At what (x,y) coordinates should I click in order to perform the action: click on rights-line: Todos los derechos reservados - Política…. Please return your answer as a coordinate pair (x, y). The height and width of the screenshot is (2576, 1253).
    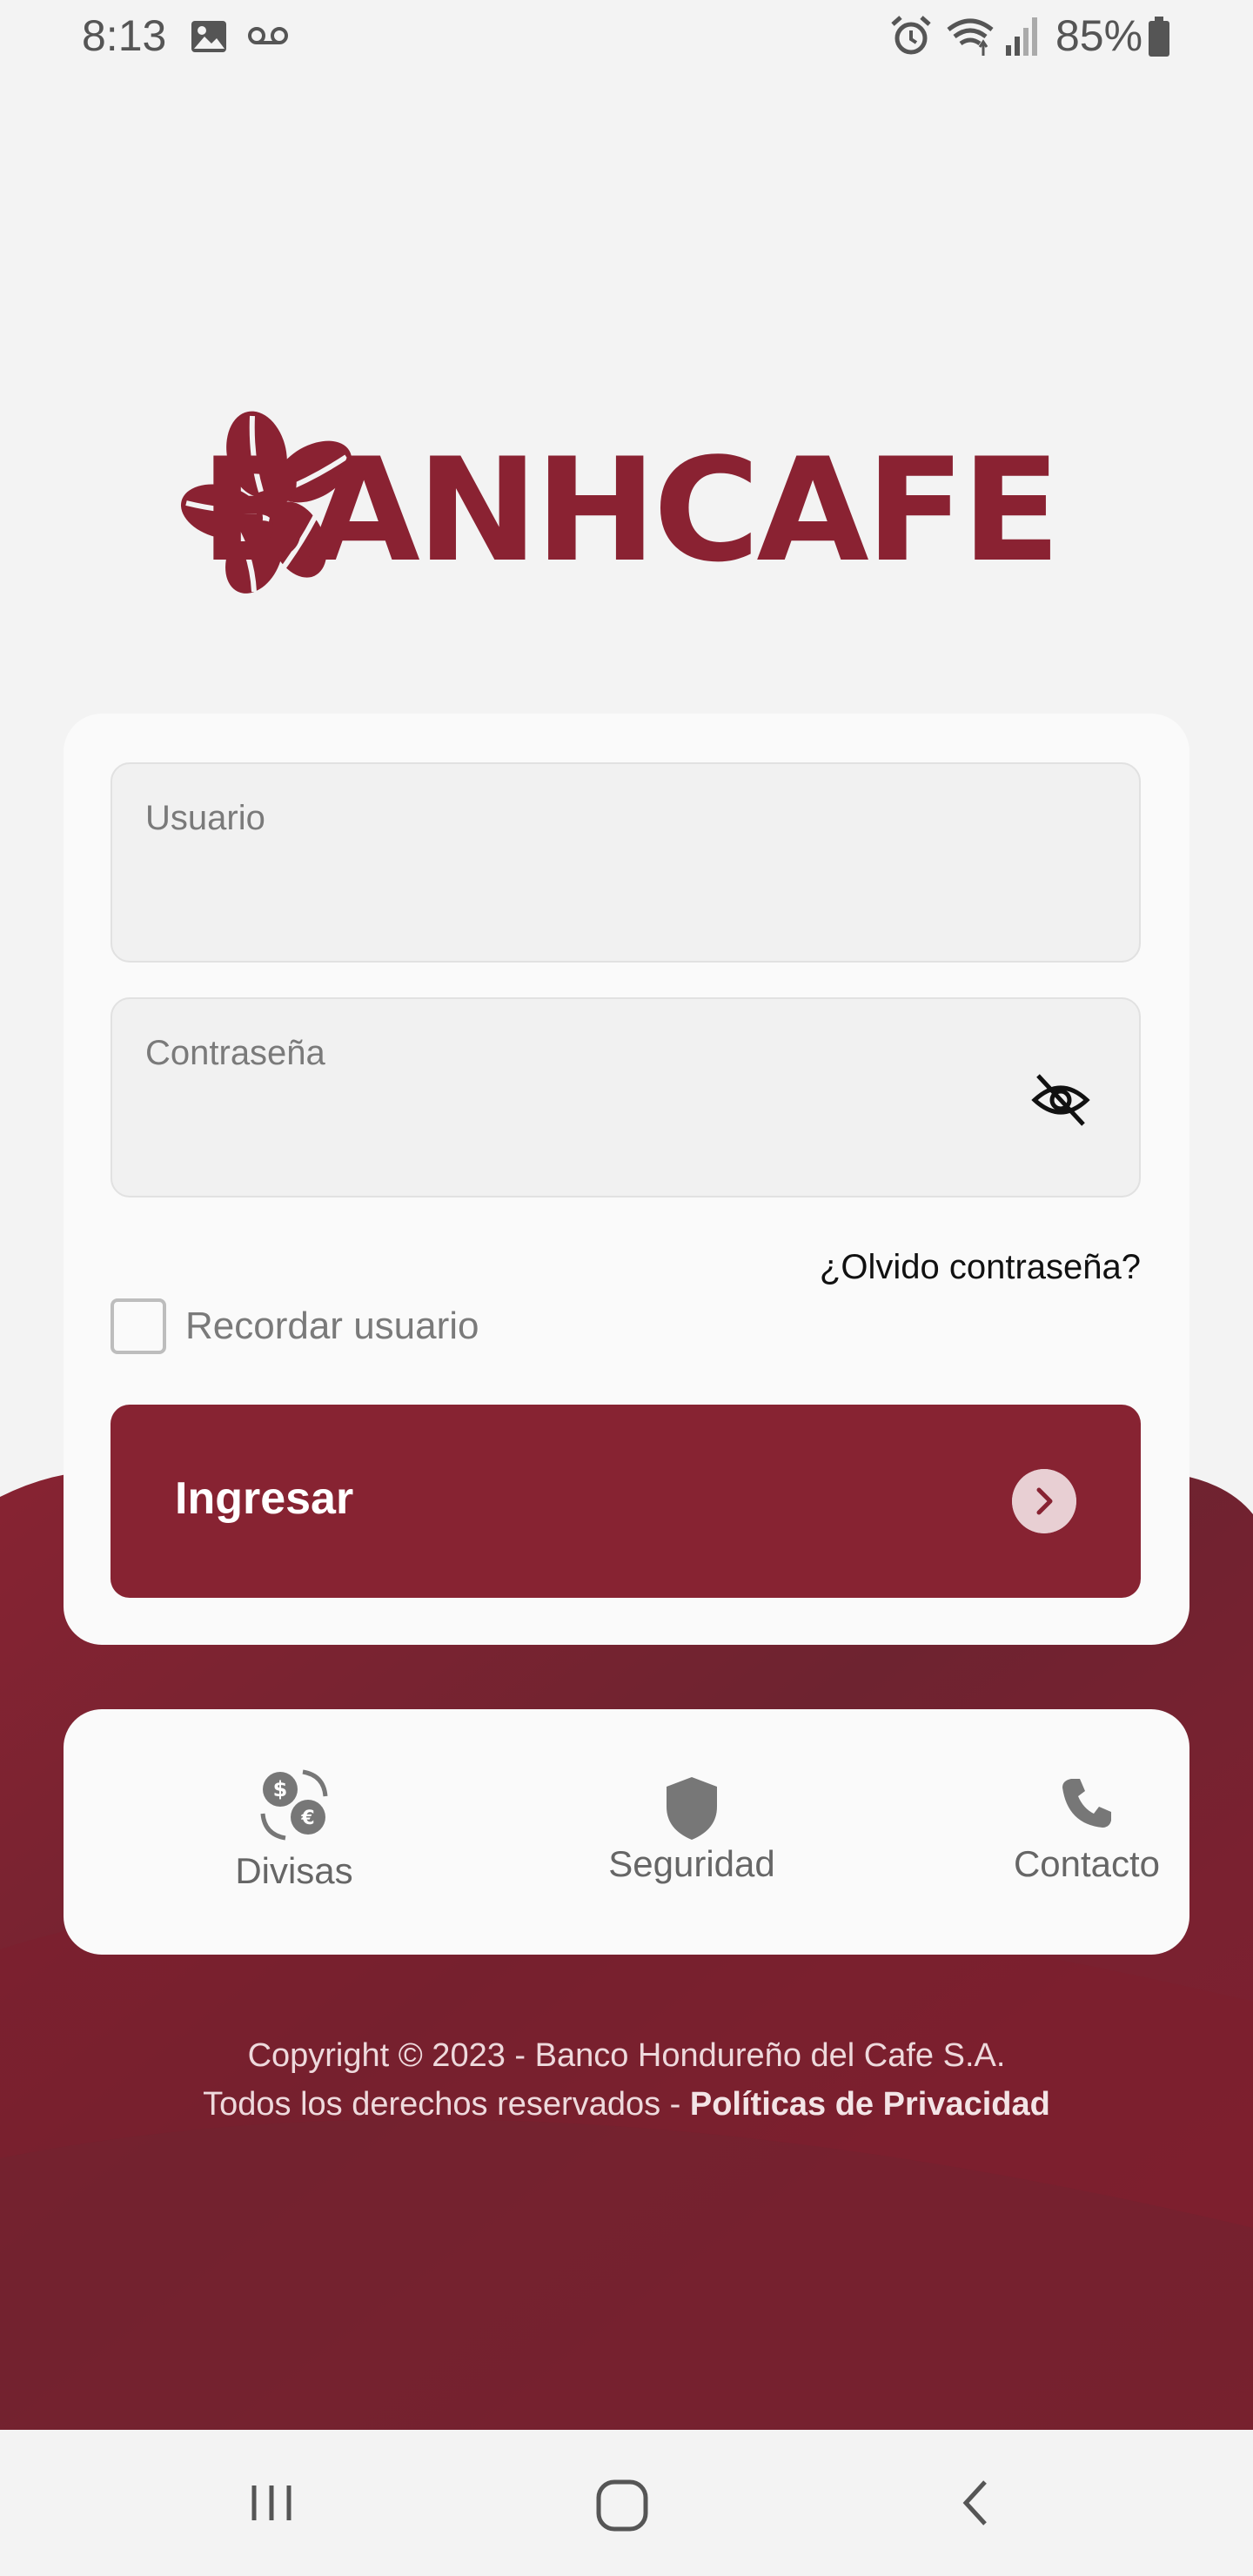
    Looking at the image, I should click on (626, 2104).